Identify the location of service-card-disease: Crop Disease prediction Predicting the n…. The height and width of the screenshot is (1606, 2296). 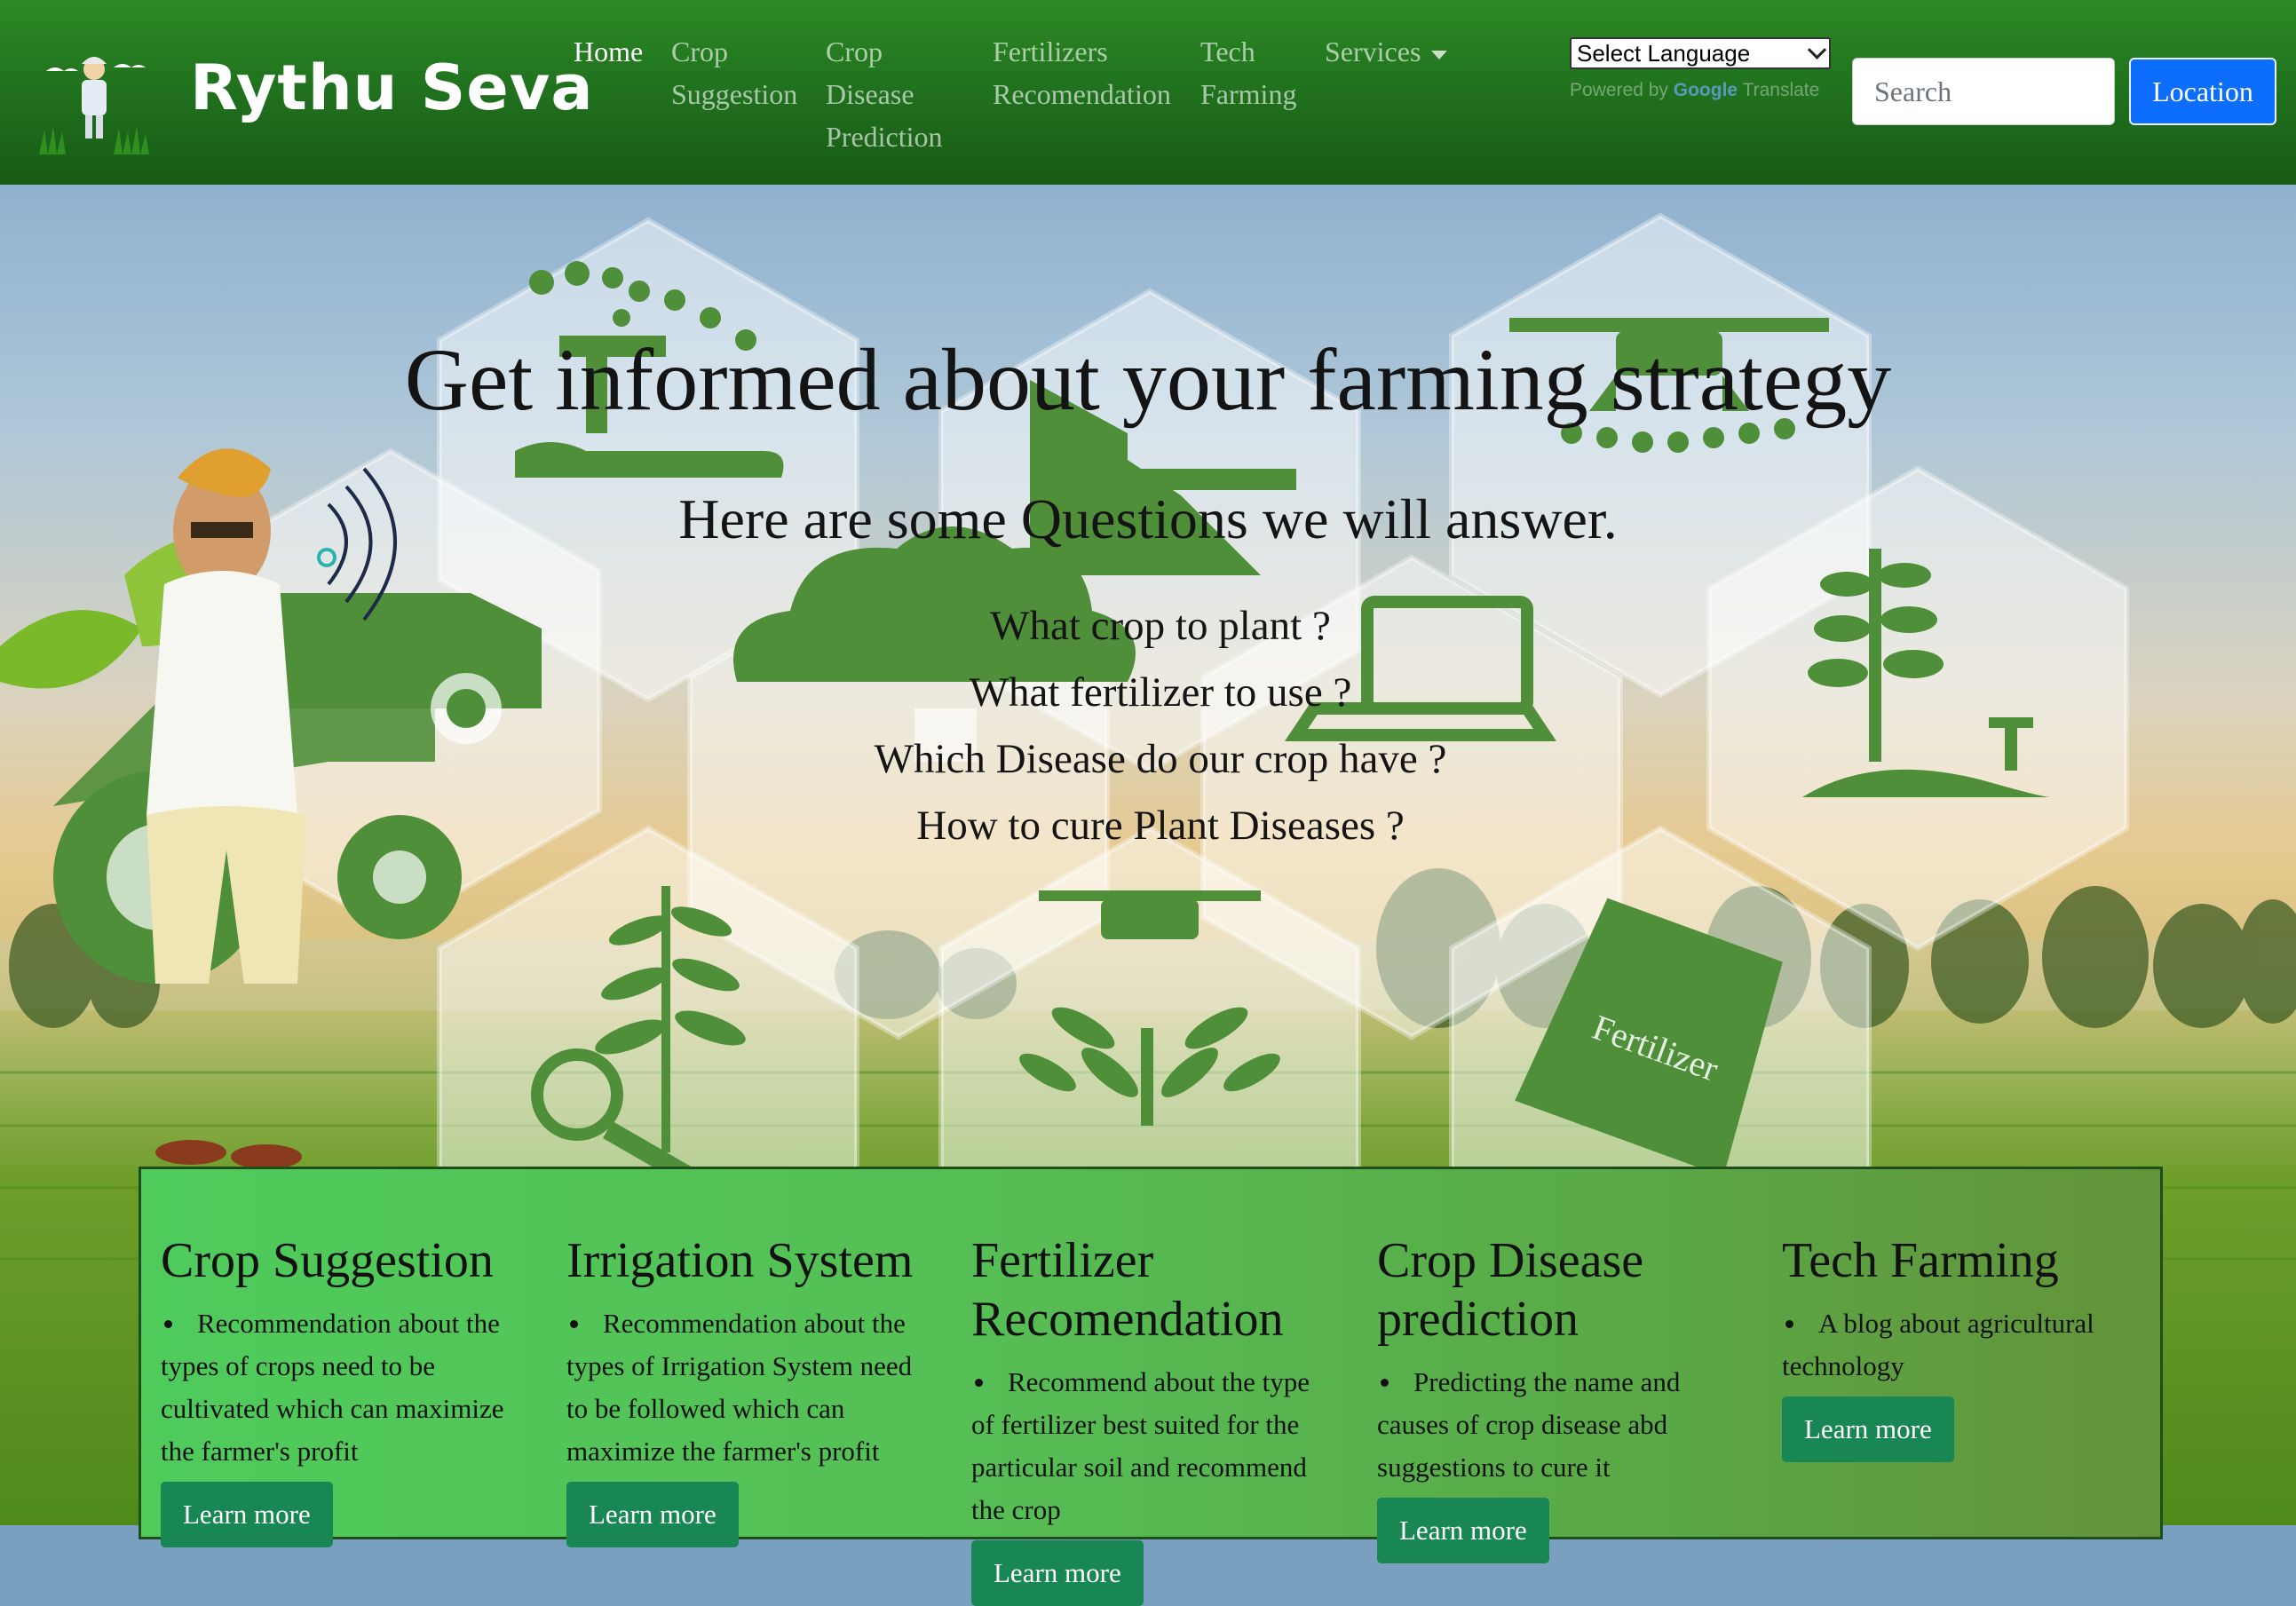
(1559, 1397).